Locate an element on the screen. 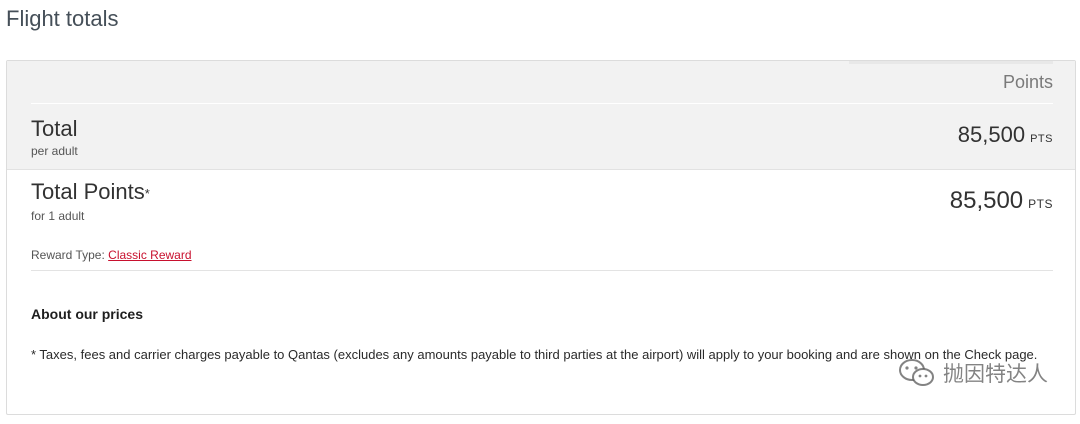 The height and width of the screenshot is (424, 1080). points-column-header: Points is located at coordinates (1027, 82).